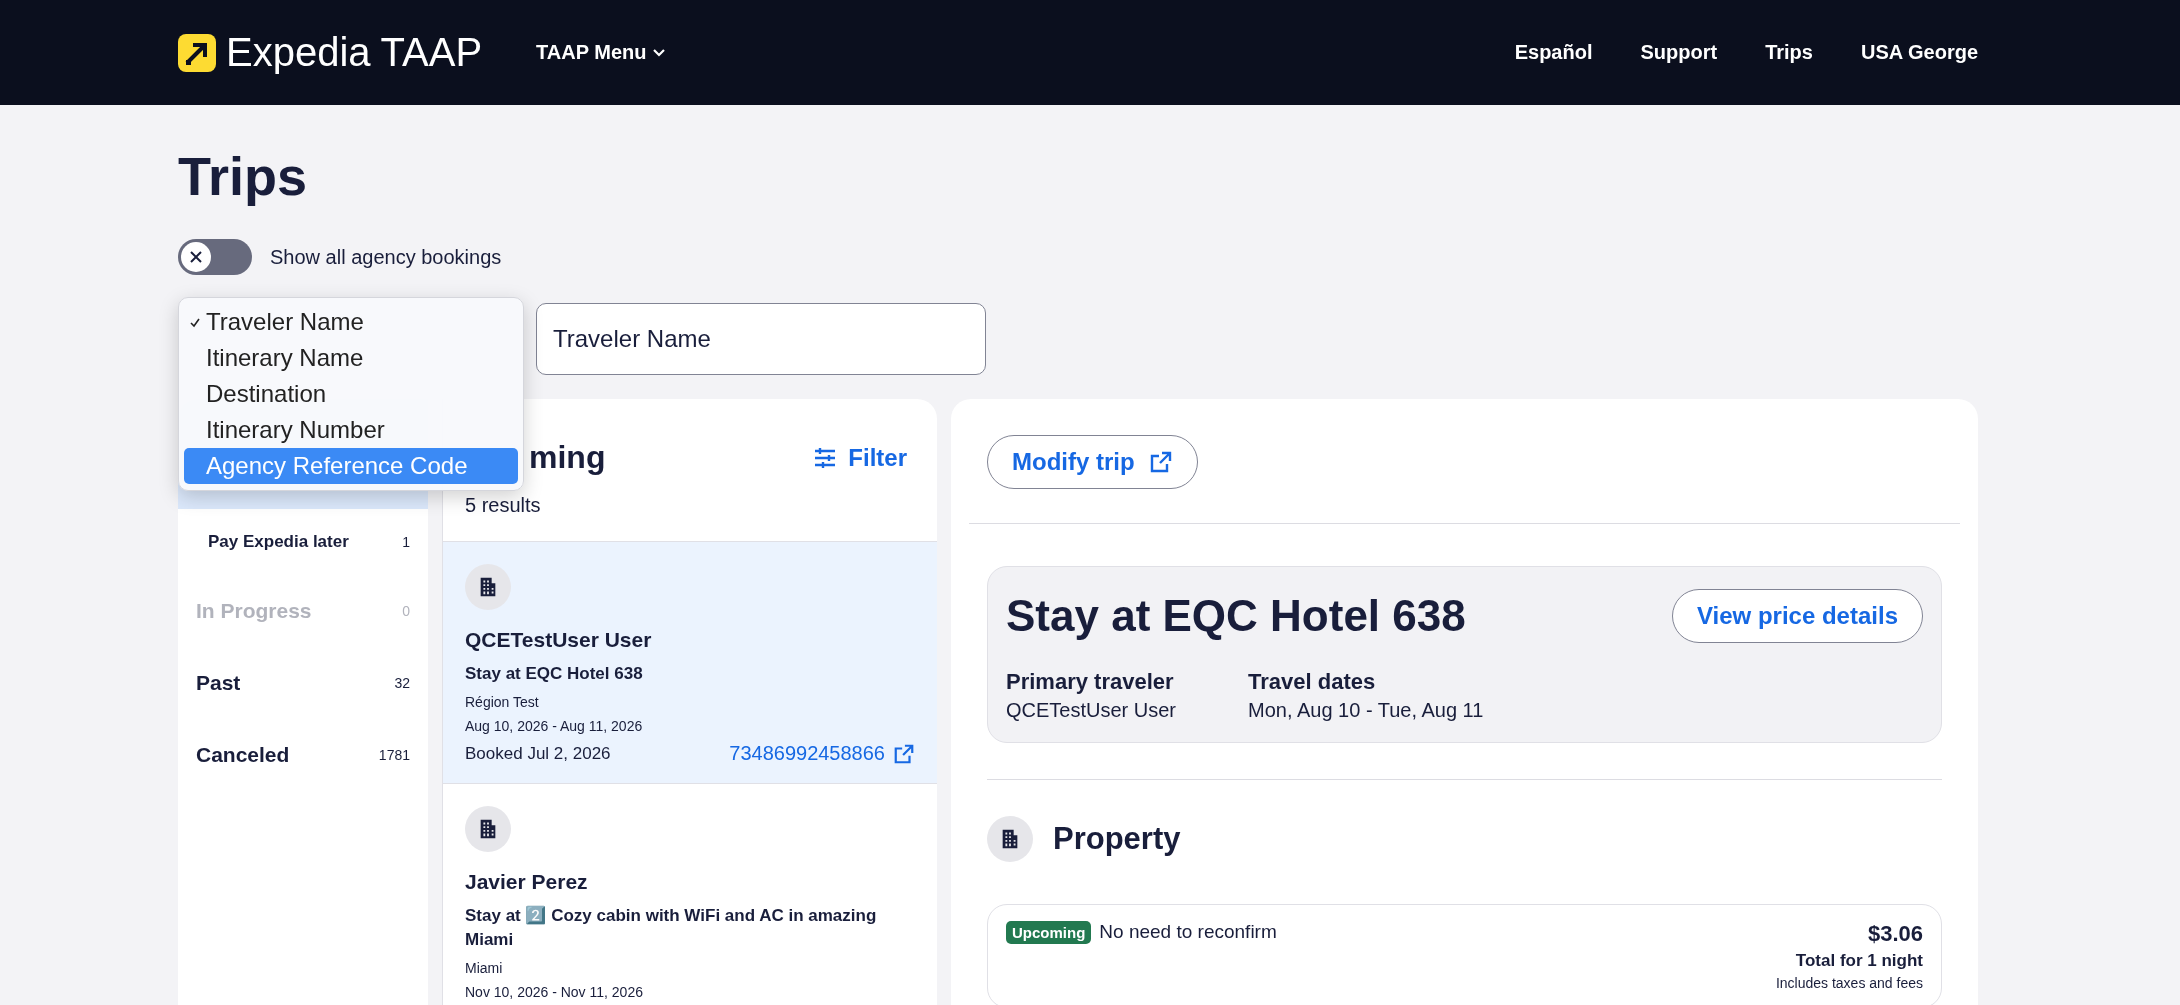 The image size is (2180, 1005). Describe the element at coordinates (1849, 983) in the screenshot. I see `price-note: Includes taxes and fees` at that location.